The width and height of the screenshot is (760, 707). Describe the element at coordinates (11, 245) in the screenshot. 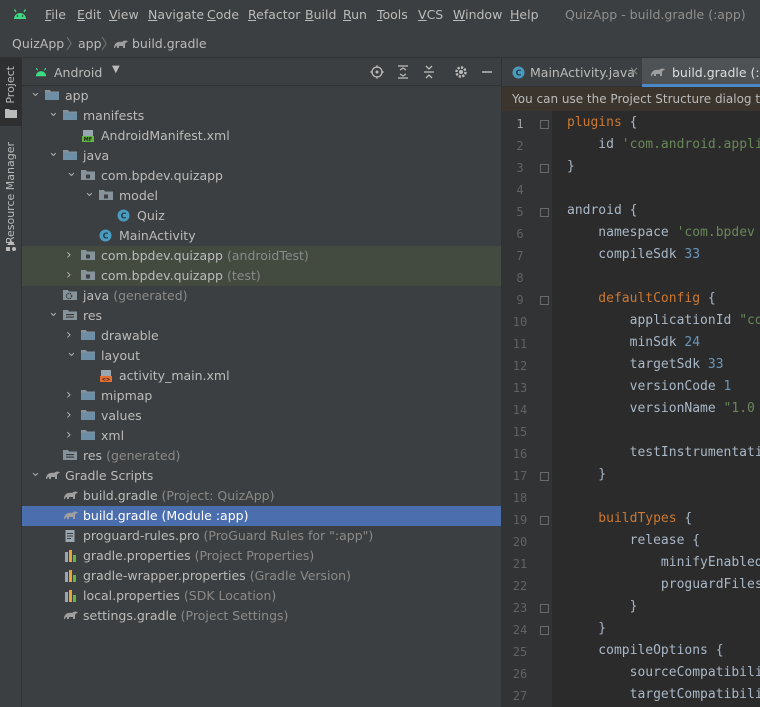

I see `resource-manager-icon` at that location.